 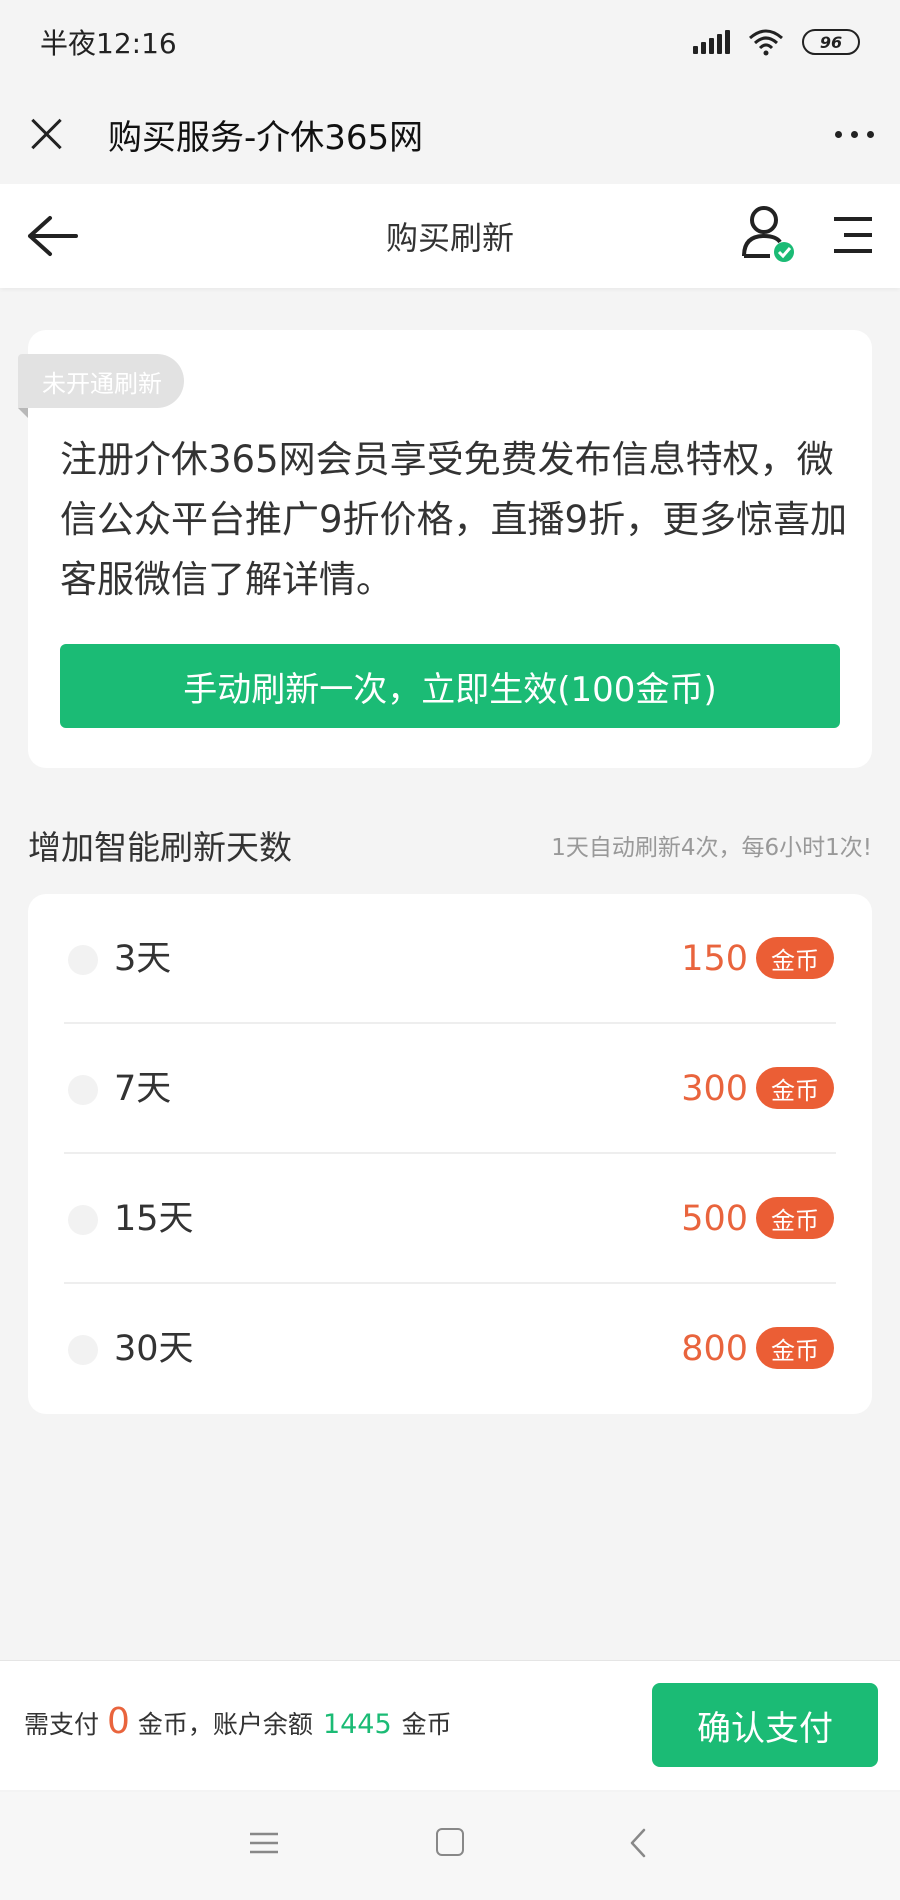 What do you see at coordinates (62, 1724) in the screenshot?
I see `need-pay-label: 需支付` at bounding box center [62, 1724].